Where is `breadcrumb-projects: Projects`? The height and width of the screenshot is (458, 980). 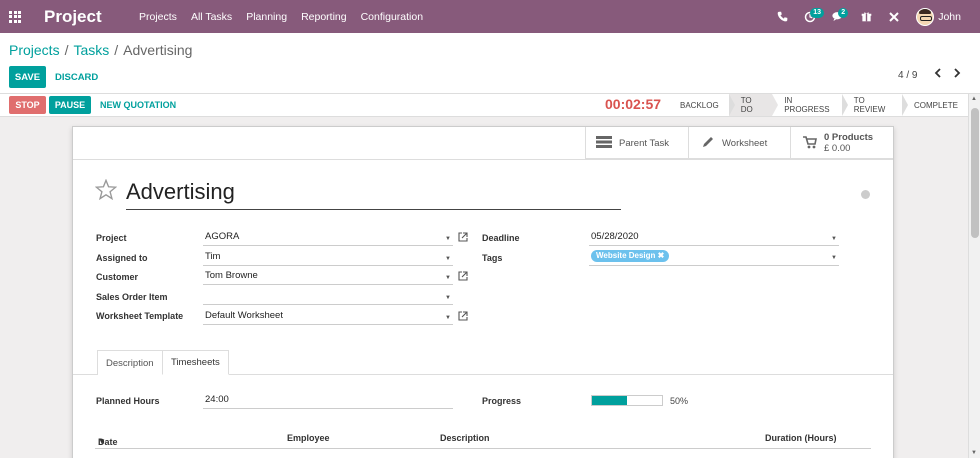
breadcrumb-projects: Projects is located at coordinates (34, 50).